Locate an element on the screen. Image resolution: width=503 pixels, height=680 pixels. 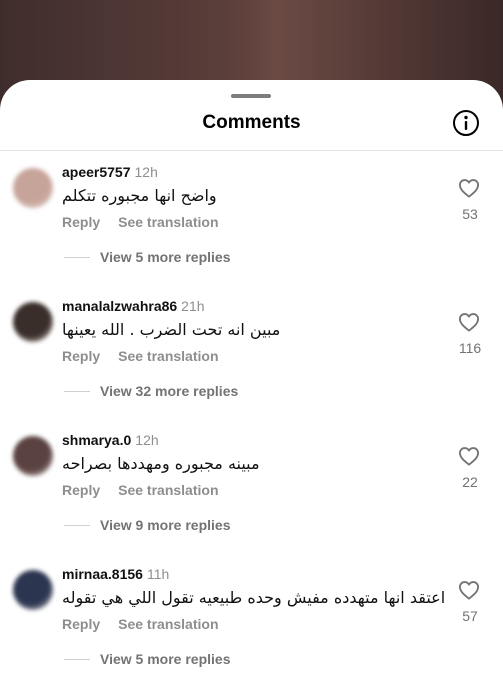
comment-username: manalalzwahra86 is located at coordinates (119, 306).